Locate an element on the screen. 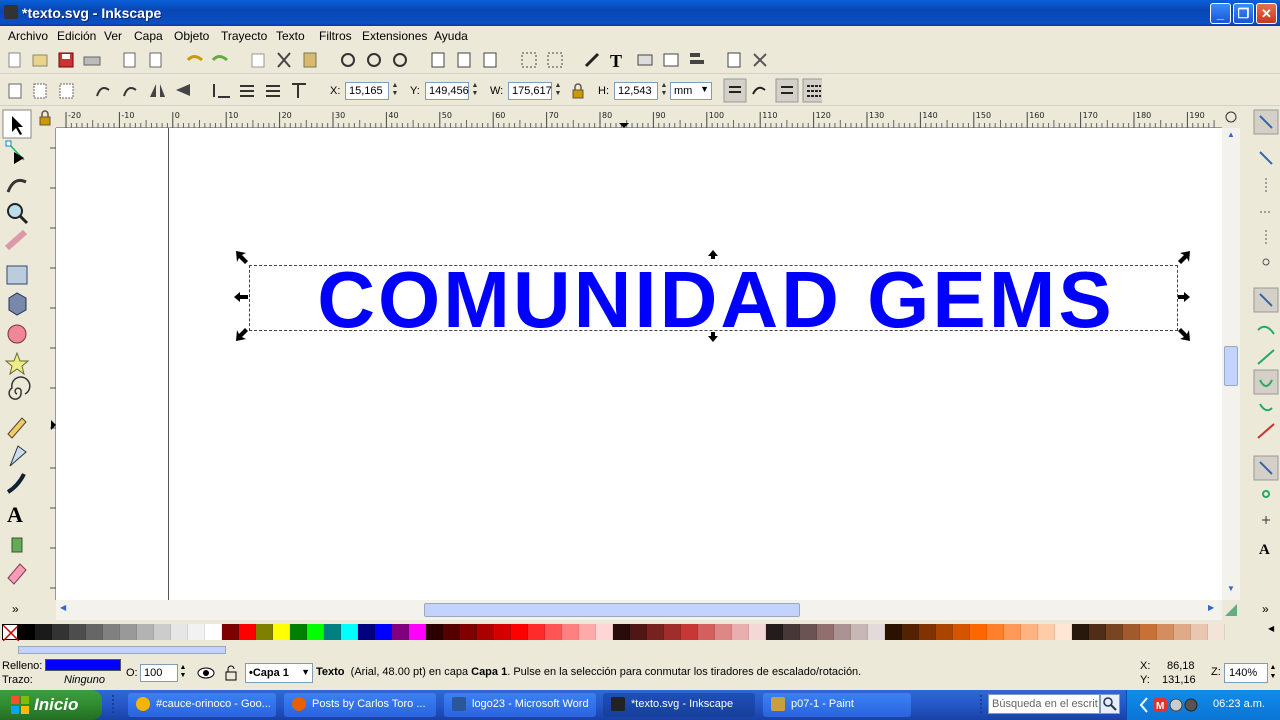 The height and width of the screenshot is (720, 1280). snap-centers-icon is located at coordinates (1266, 494).